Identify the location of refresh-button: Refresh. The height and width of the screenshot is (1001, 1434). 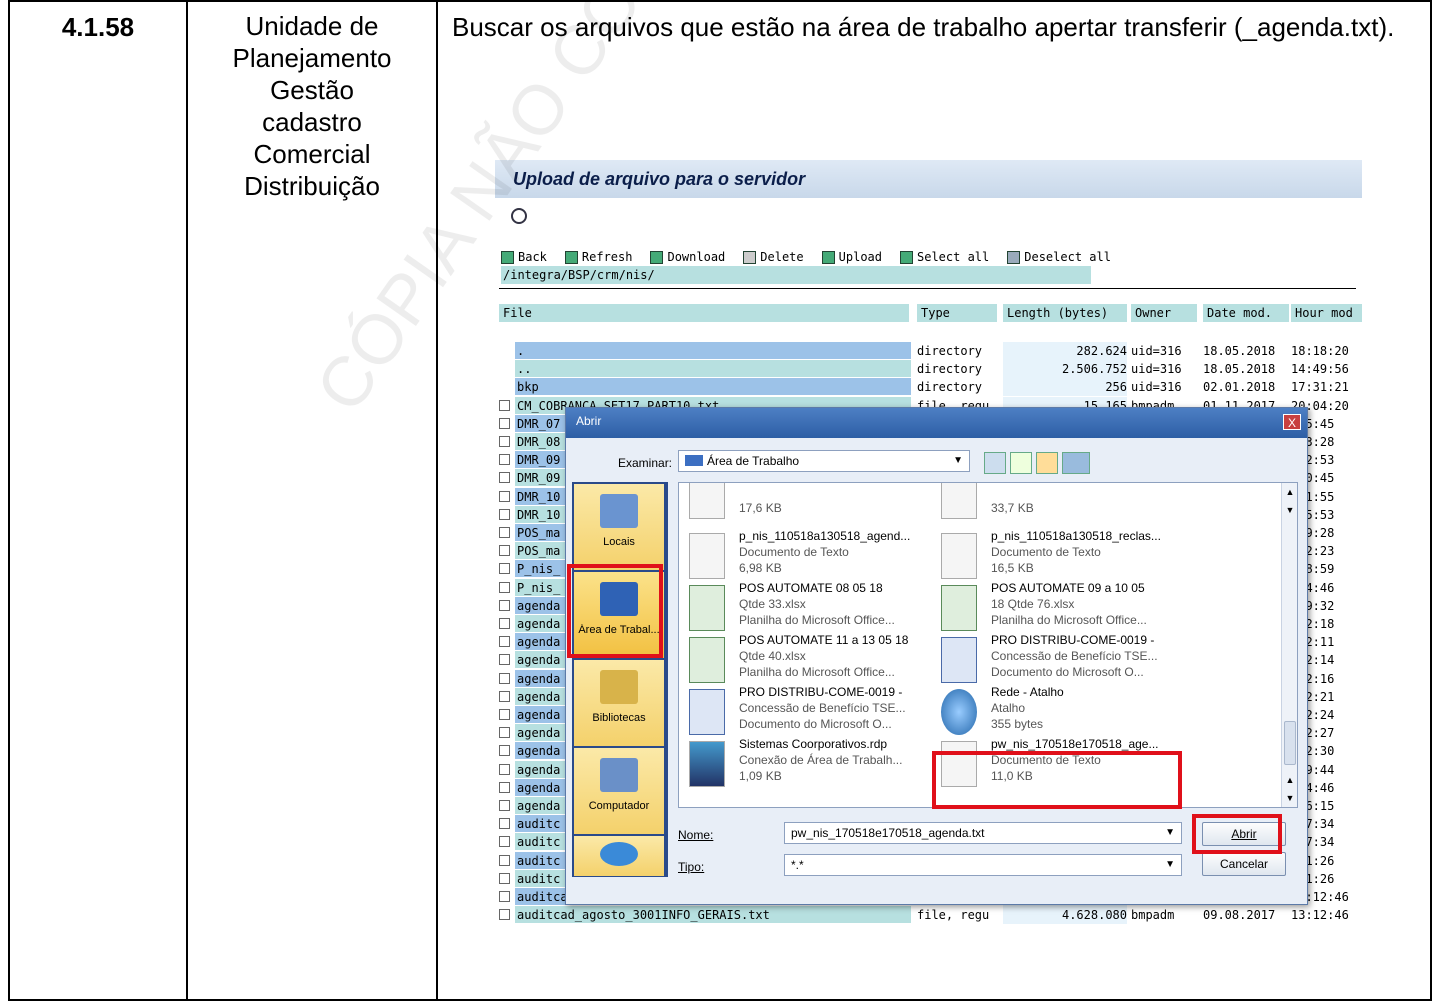
(598, 257).